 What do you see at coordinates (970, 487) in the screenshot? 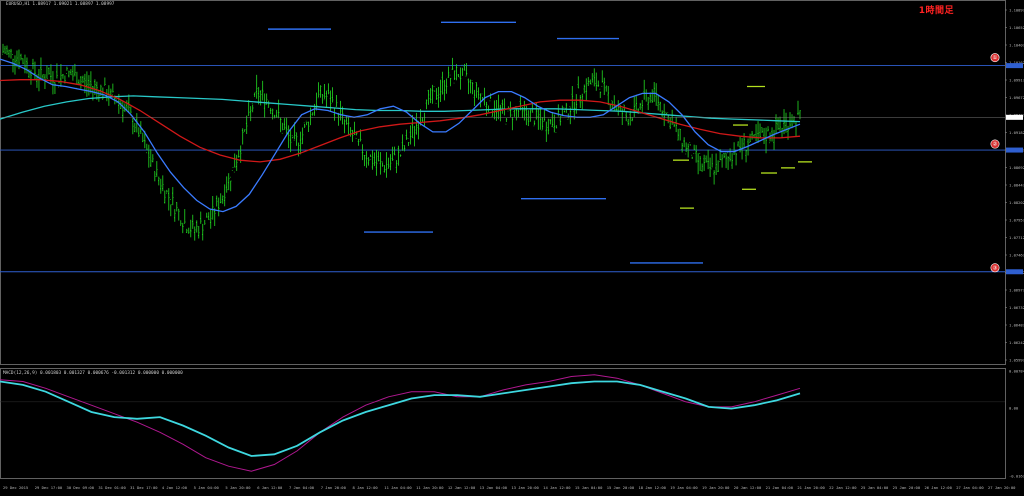
I see `x-tick-label: 27 Jan 04:00` at bounding box center [970, 487].